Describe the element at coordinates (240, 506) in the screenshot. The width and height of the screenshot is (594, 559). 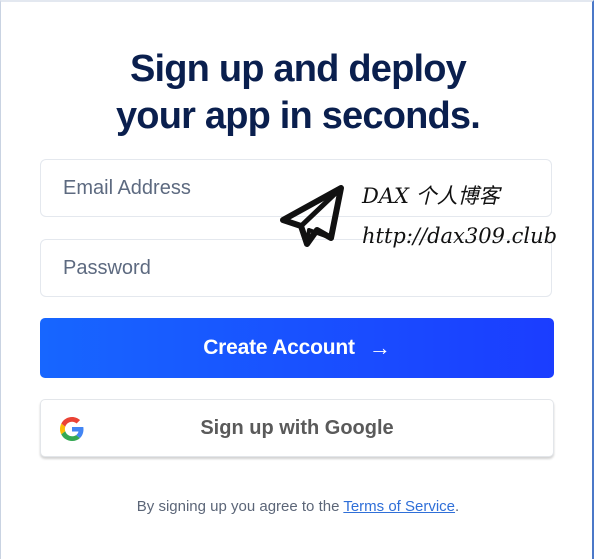
I see `terms-prefix: By signing up you agree to the` at that location.